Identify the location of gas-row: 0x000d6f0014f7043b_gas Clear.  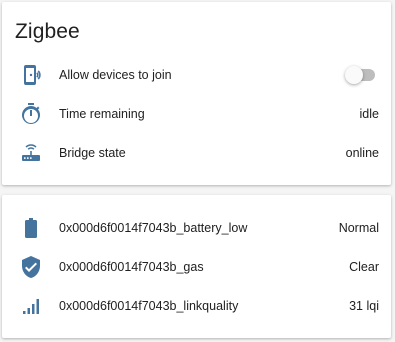
(196, 267).